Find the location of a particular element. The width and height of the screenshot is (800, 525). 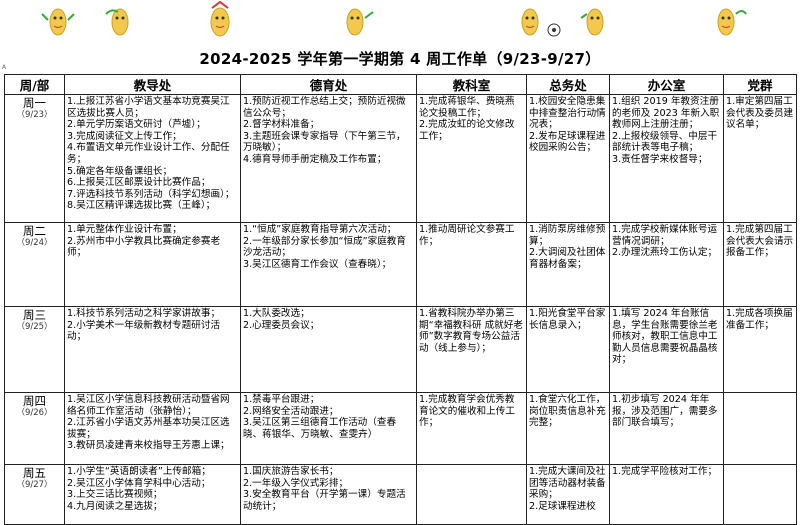

cell-research: 1.完成教育学会优秀教育论文的催收和上传工作； is located at coordinates (471, 428).